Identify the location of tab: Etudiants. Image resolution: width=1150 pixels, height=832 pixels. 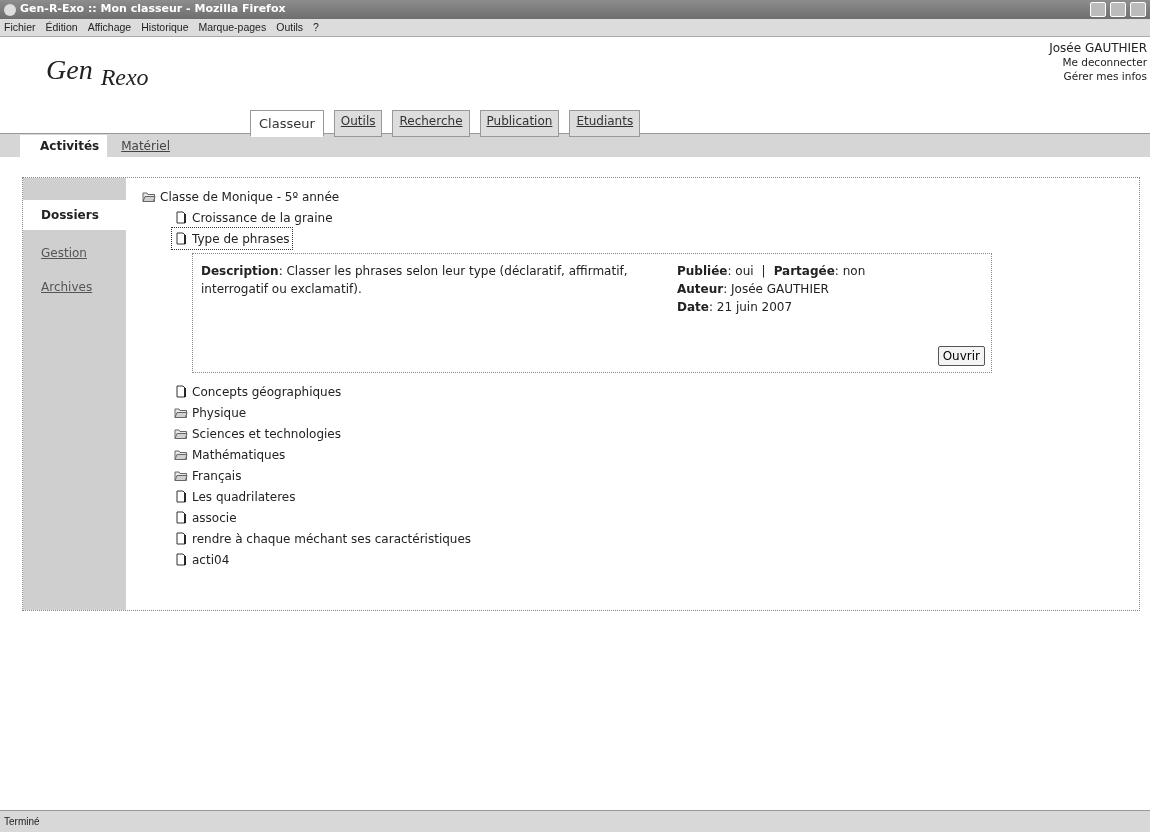
(605, 123).